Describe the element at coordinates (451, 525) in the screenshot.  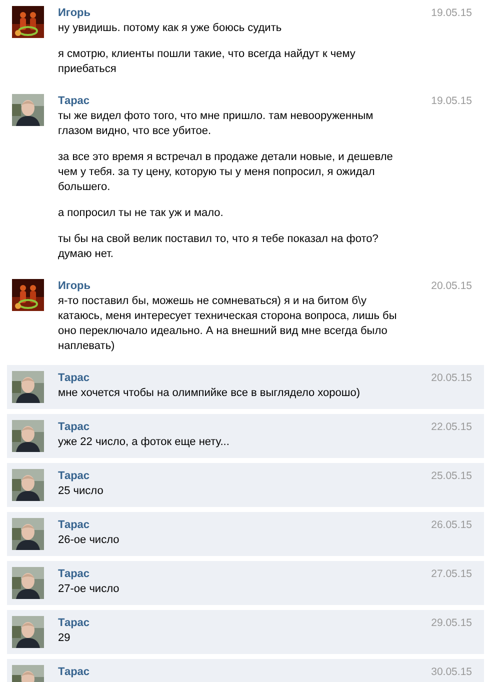
I see `message-date: 26.05.15` at that location.